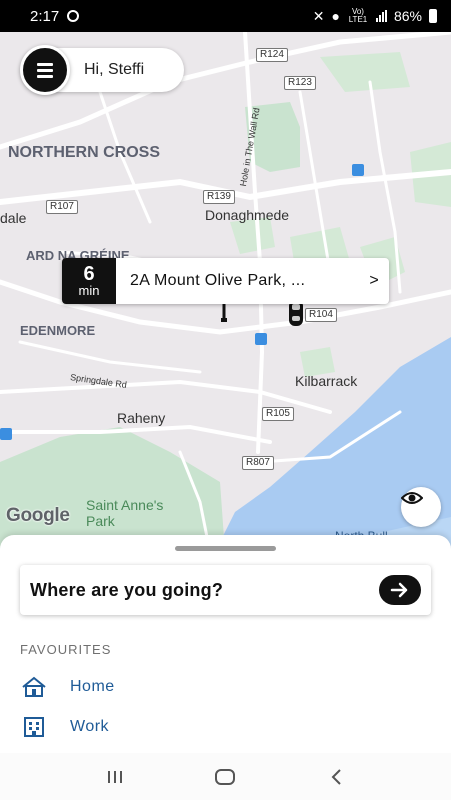  I want to click on status-time: 2:17, so click(45, 16).